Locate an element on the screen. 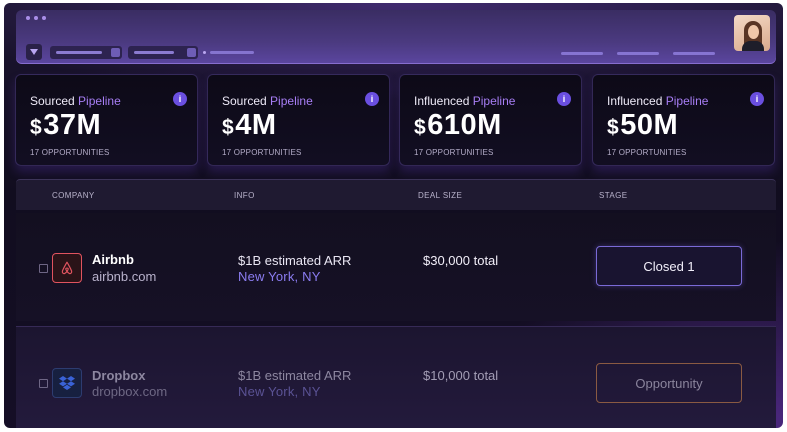  dropbox-logo-icon is located at coordinates (67, 383).